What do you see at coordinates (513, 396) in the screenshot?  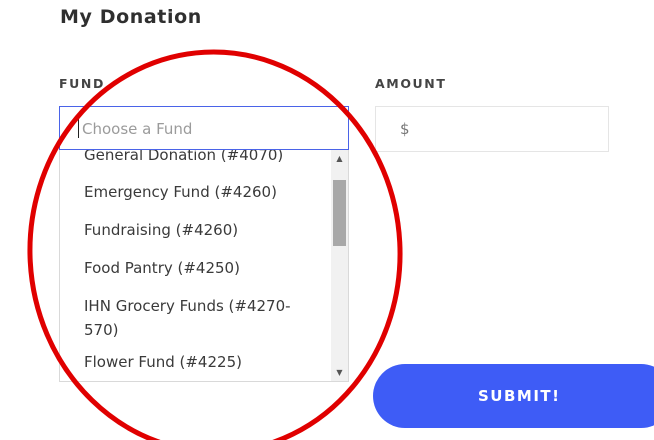 I see `submit-button: SUBMIT!` at bounding box center [513, 396].